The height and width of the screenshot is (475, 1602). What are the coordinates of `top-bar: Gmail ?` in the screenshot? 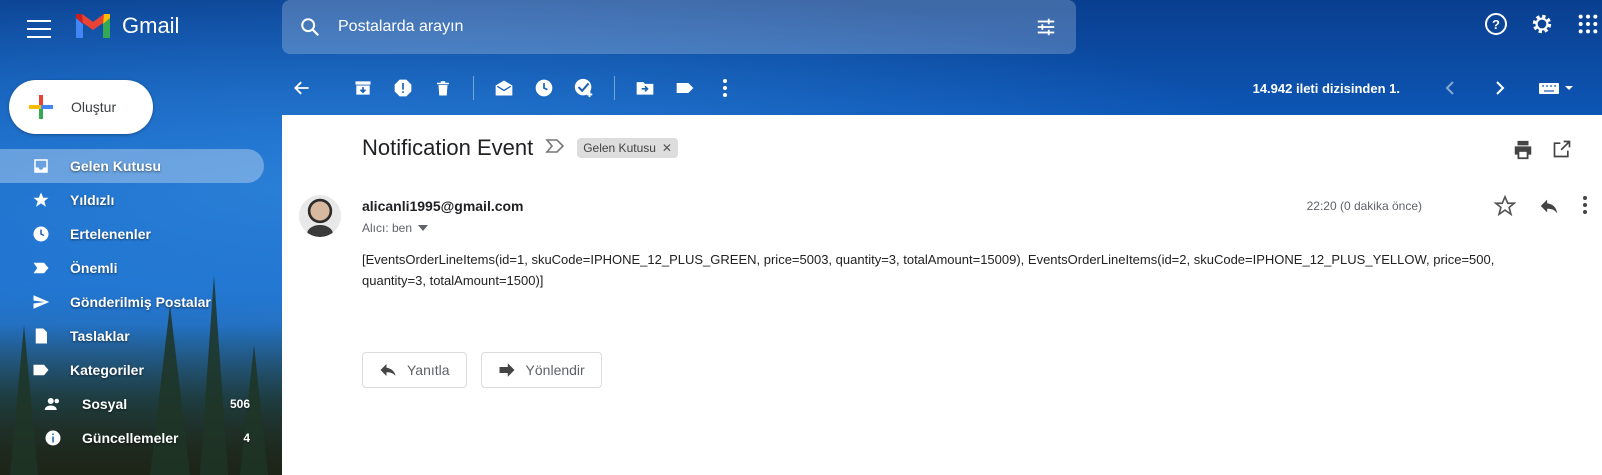 It's located at (801, 30).